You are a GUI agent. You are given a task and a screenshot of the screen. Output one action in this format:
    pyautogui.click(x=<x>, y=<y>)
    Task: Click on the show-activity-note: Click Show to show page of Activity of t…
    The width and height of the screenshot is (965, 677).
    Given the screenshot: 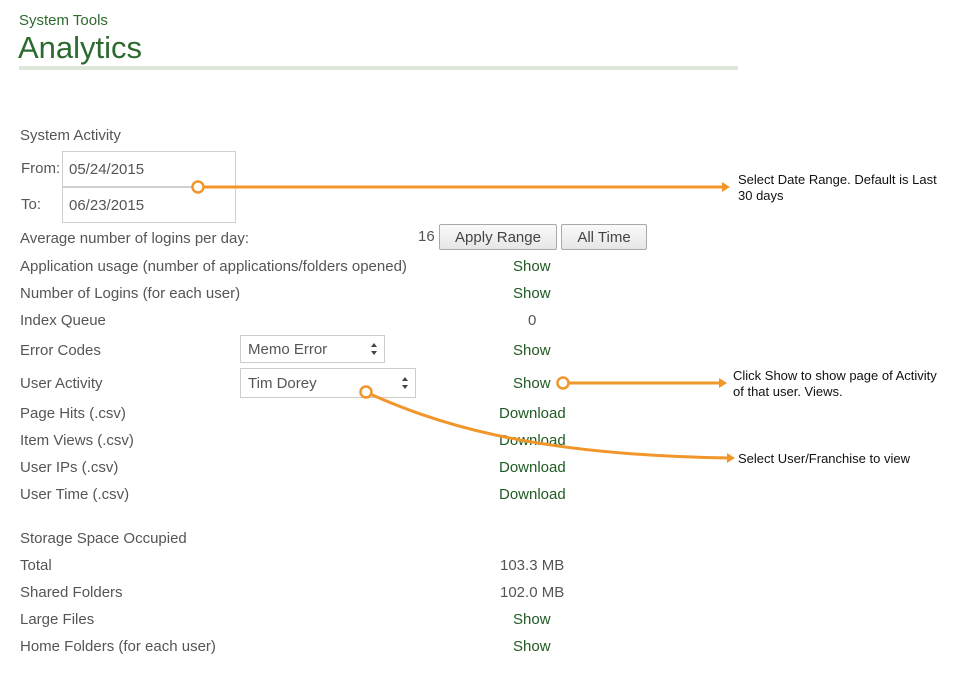 What is the action you would take?
    pyautogui.click(x=835, y=383)
    